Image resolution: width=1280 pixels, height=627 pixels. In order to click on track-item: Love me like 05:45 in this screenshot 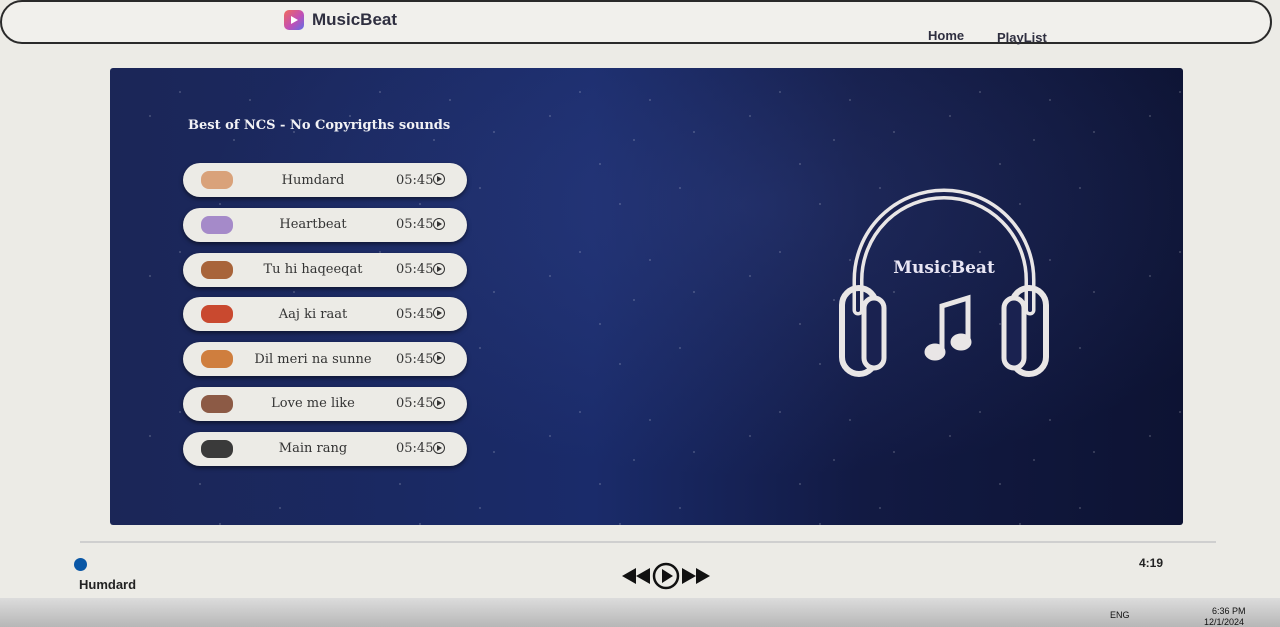, I will do `click(325, 403)`.